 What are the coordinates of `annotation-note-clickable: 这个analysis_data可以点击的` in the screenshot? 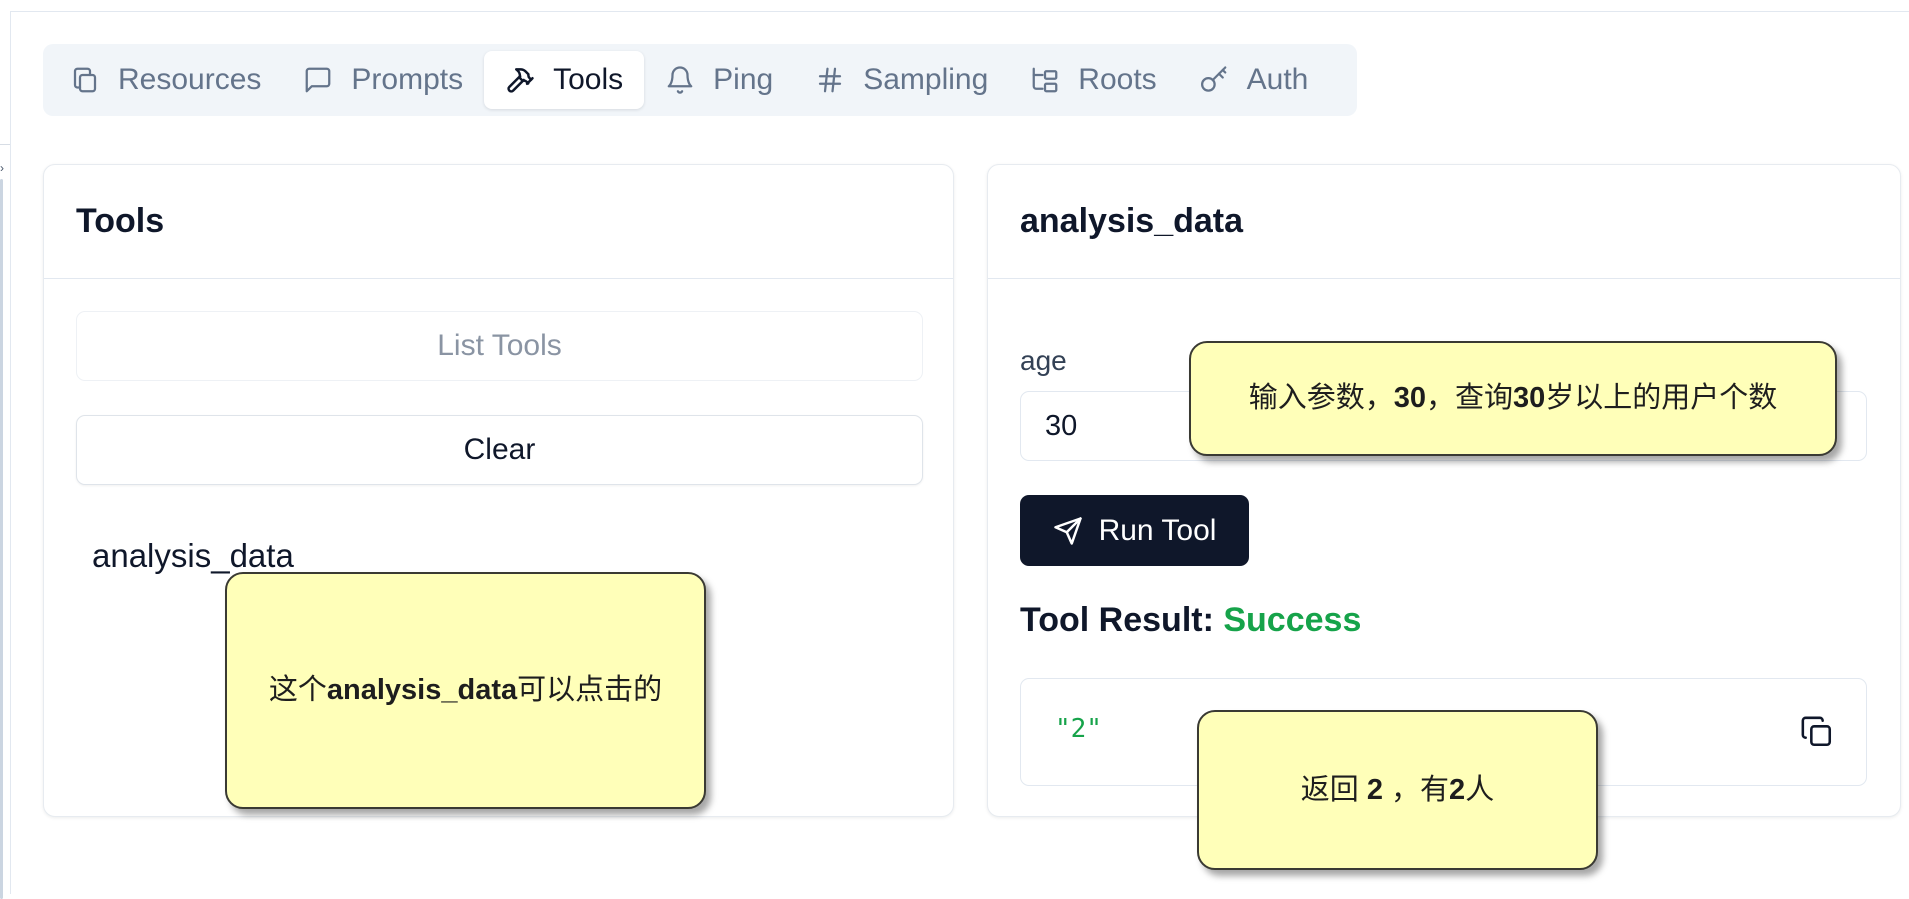 It's located at (465, 690).